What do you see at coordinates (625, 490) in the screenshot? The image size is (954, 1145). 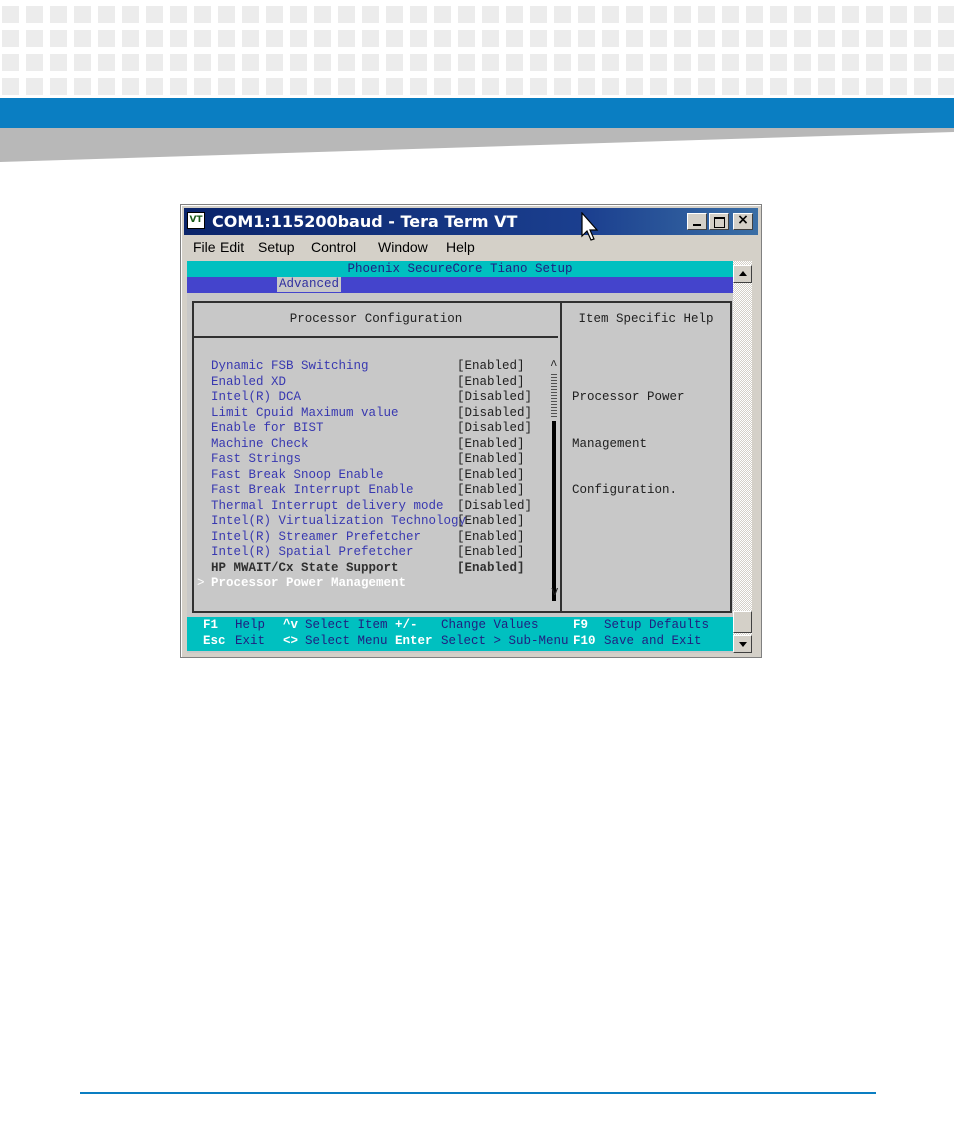 I see `help-line: Configuration.` at bounding box center [625, 490].